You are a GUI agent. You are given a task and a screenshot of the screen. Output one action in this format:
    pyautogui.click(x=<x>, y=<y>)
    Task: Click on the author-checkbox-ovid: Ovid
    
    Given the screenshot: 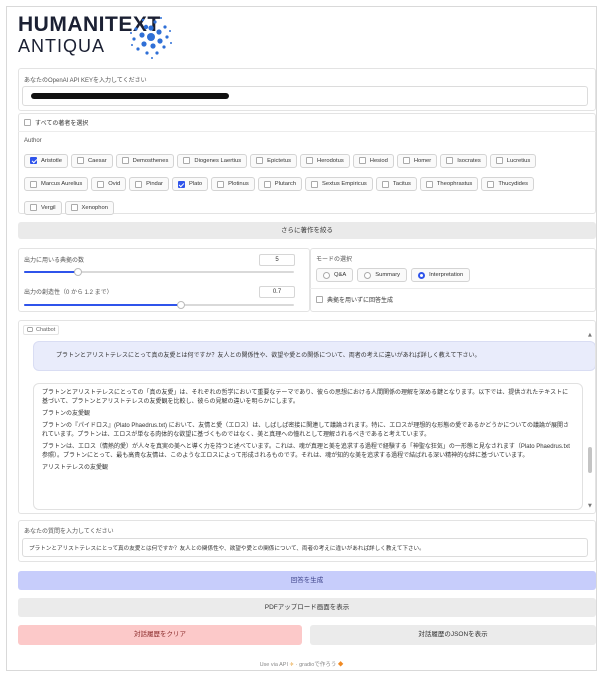 What is the action you would take?
    pyautogui.click(x=109, y=184)
    